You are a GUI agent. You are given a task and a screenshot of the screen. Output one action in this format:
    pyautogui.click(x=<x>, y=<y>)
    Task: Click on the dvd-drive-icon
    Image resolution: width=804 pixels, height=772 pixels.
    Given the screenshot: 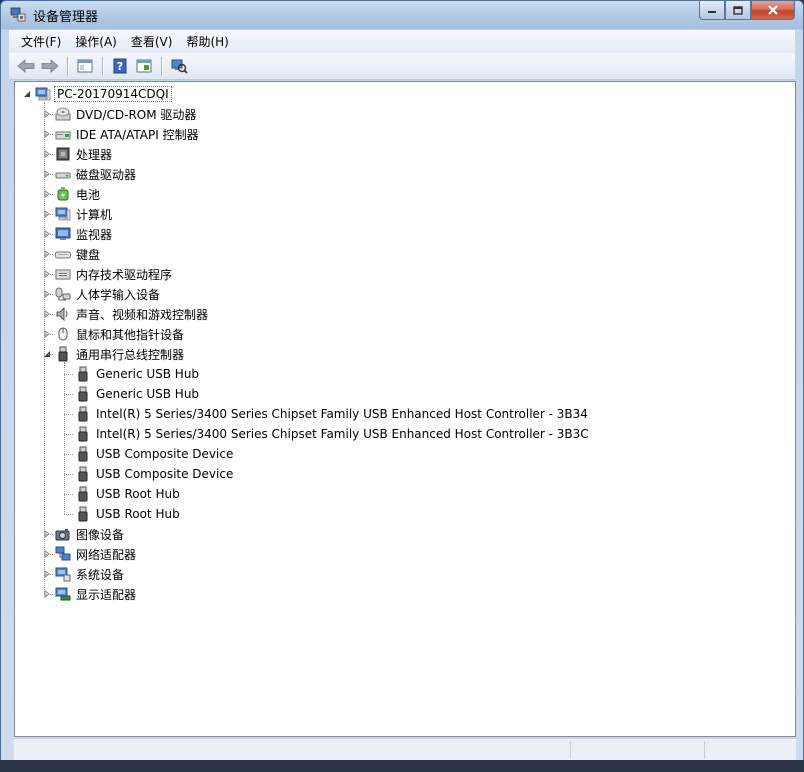 What is the action you would take?
    pyautogui.click(x=63, y=114)
    